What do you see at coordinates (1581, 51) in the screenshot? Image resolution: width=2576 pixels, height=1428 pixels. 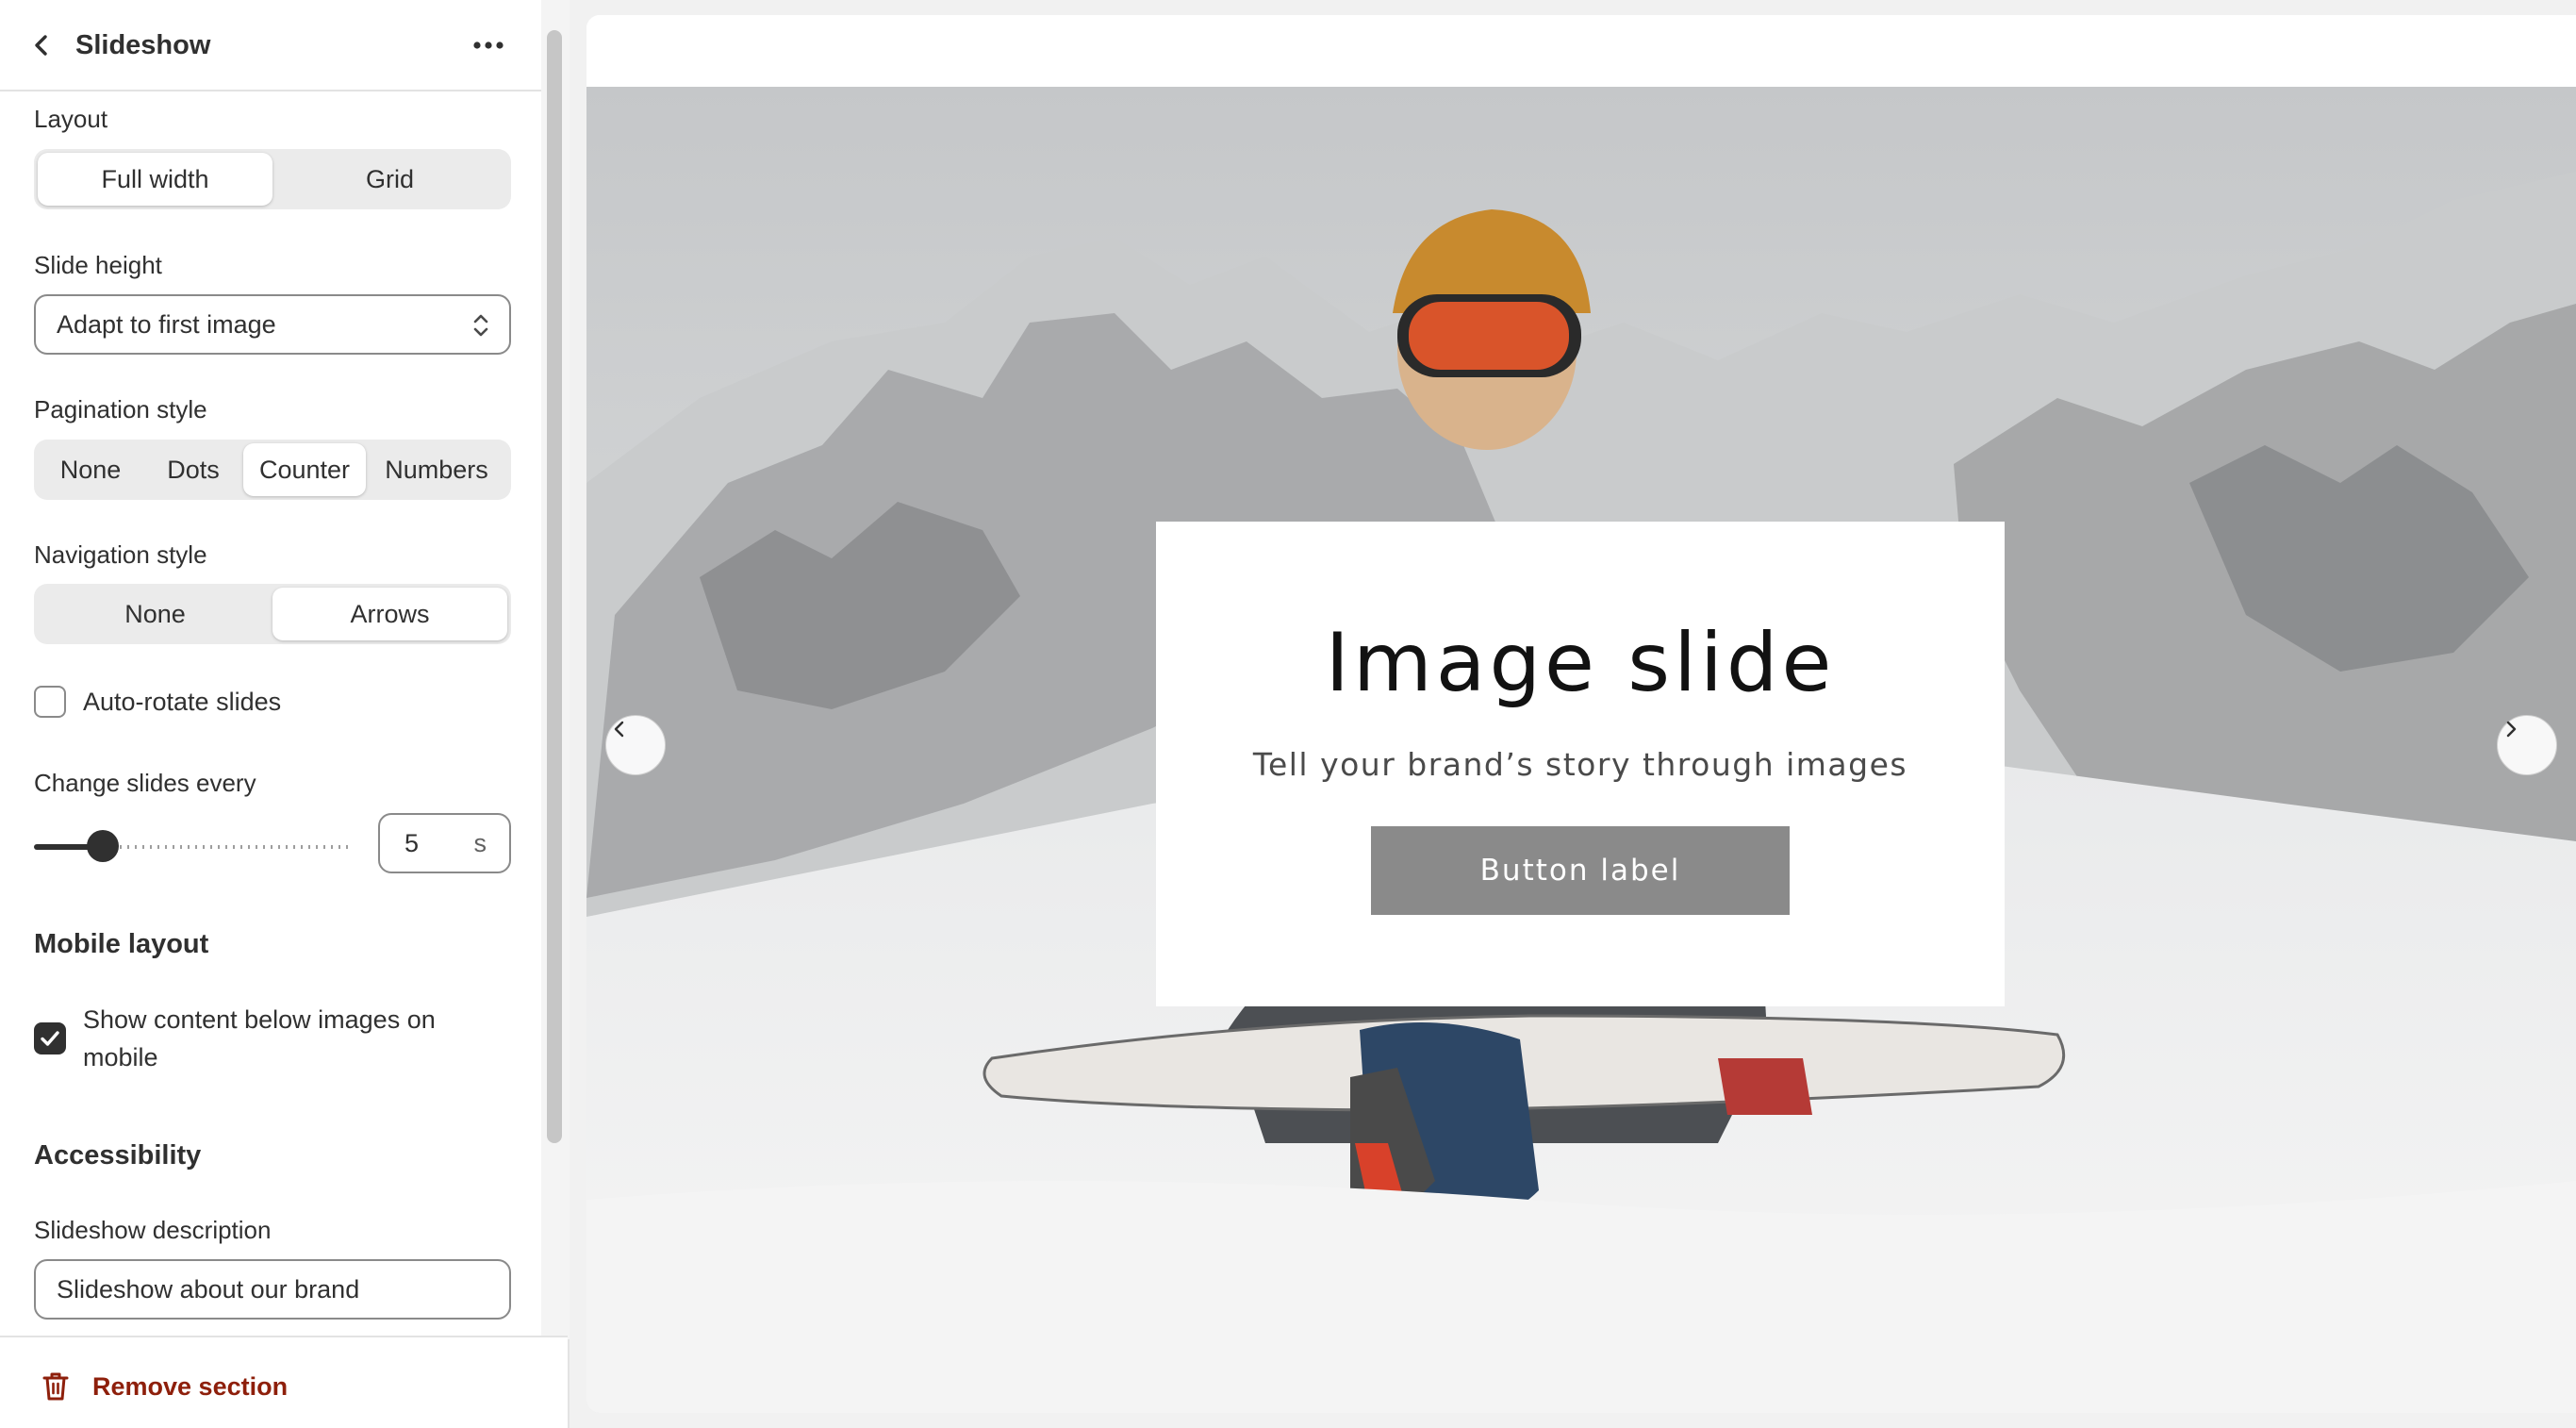 I see `preview-header-bar` at bounding box center [1581, 51].